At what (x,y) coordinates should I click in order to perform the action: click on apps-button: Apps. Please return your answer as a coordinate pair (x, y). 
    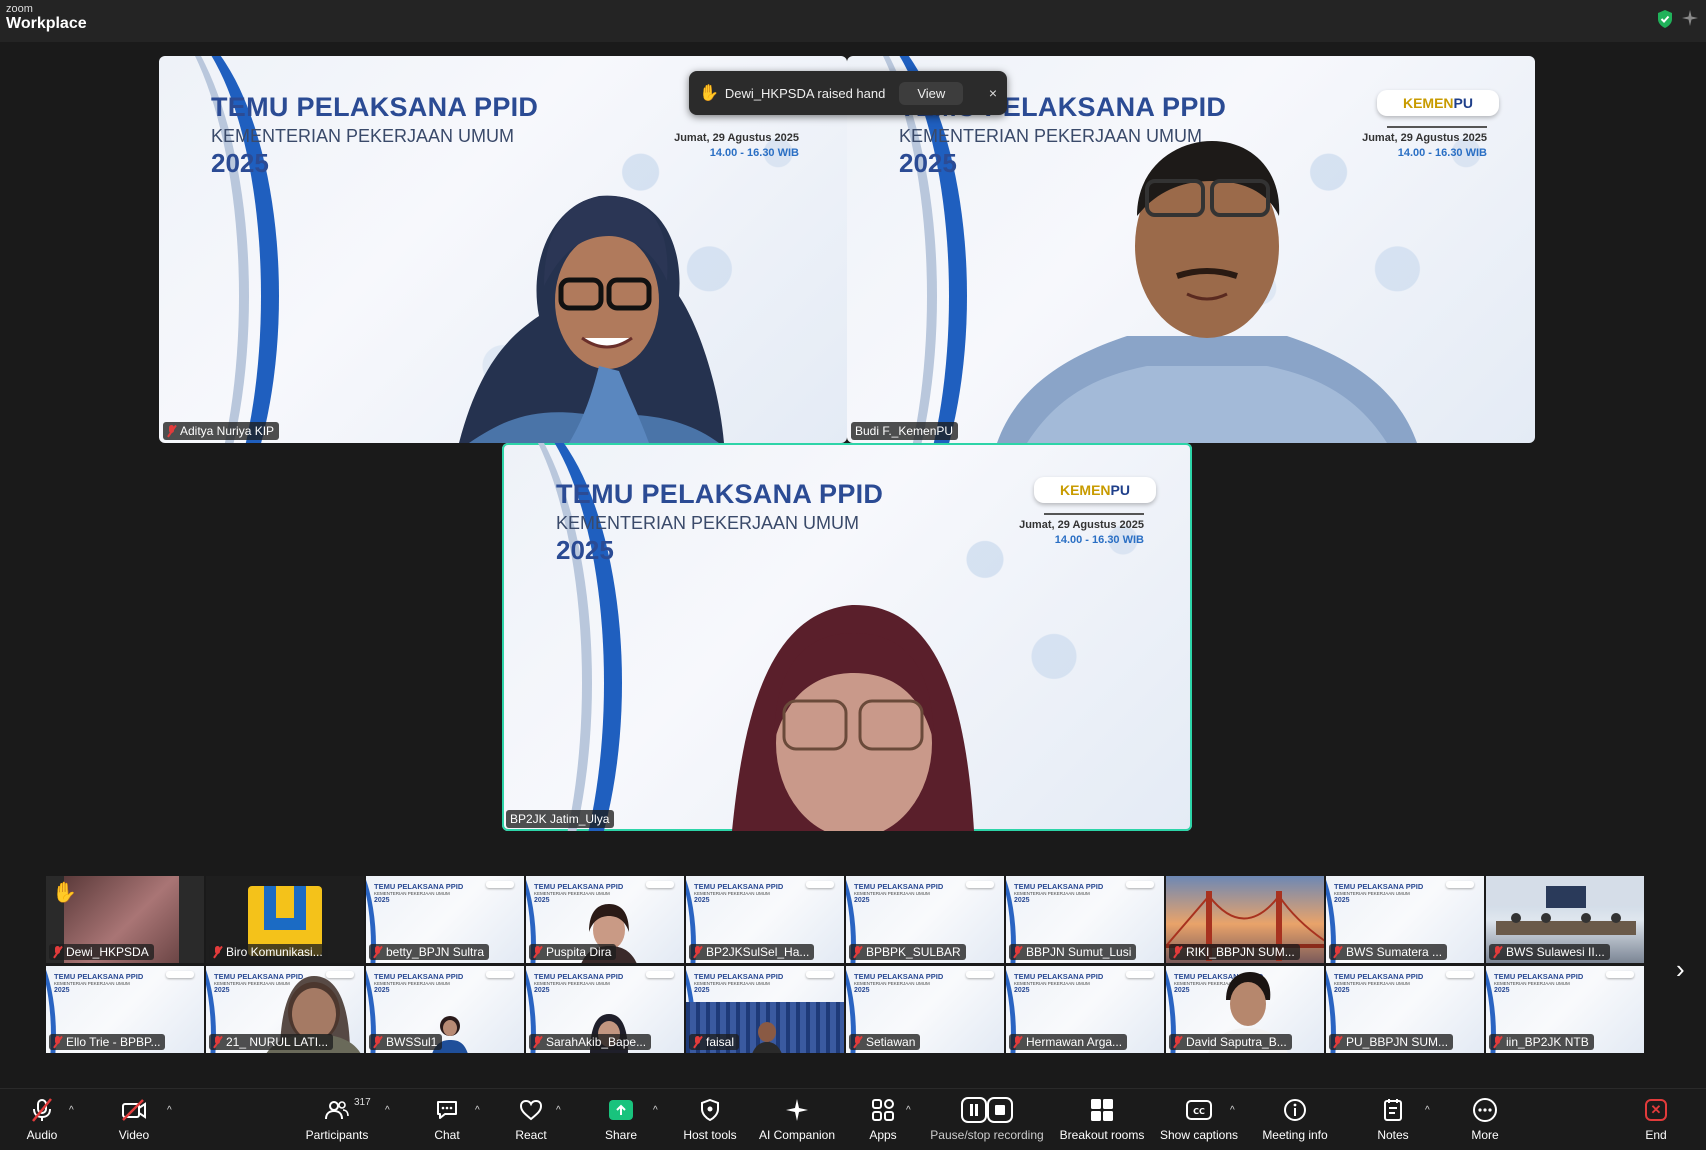
    Looking at the image, I should click on (883, 1119).